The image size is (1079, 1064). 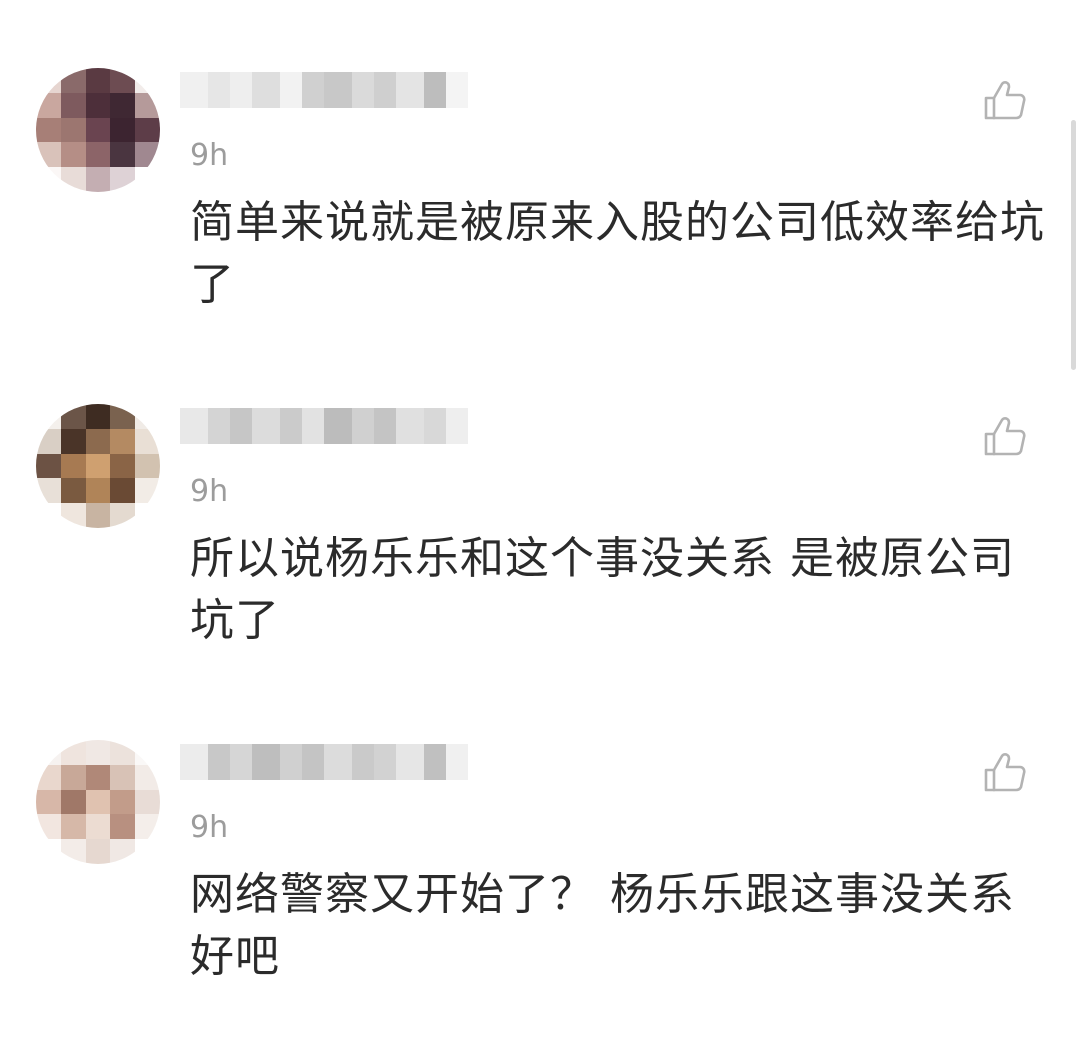 I want to click on comment-text: 网络警察又开始了？ 杨乐乐跟这事没关系好吧, so click(x=602, y=925).